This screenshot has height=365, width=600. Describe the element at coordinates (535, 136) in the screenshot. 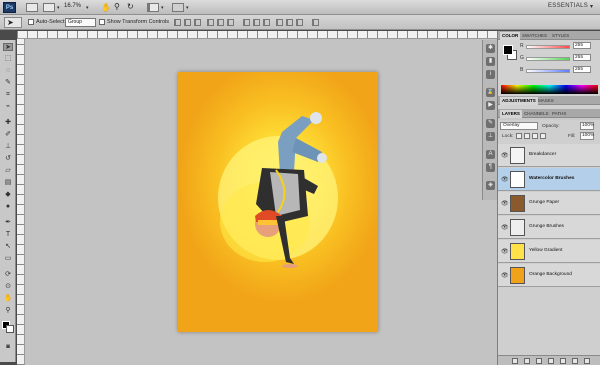

I see `lock-position-icon` at that location.